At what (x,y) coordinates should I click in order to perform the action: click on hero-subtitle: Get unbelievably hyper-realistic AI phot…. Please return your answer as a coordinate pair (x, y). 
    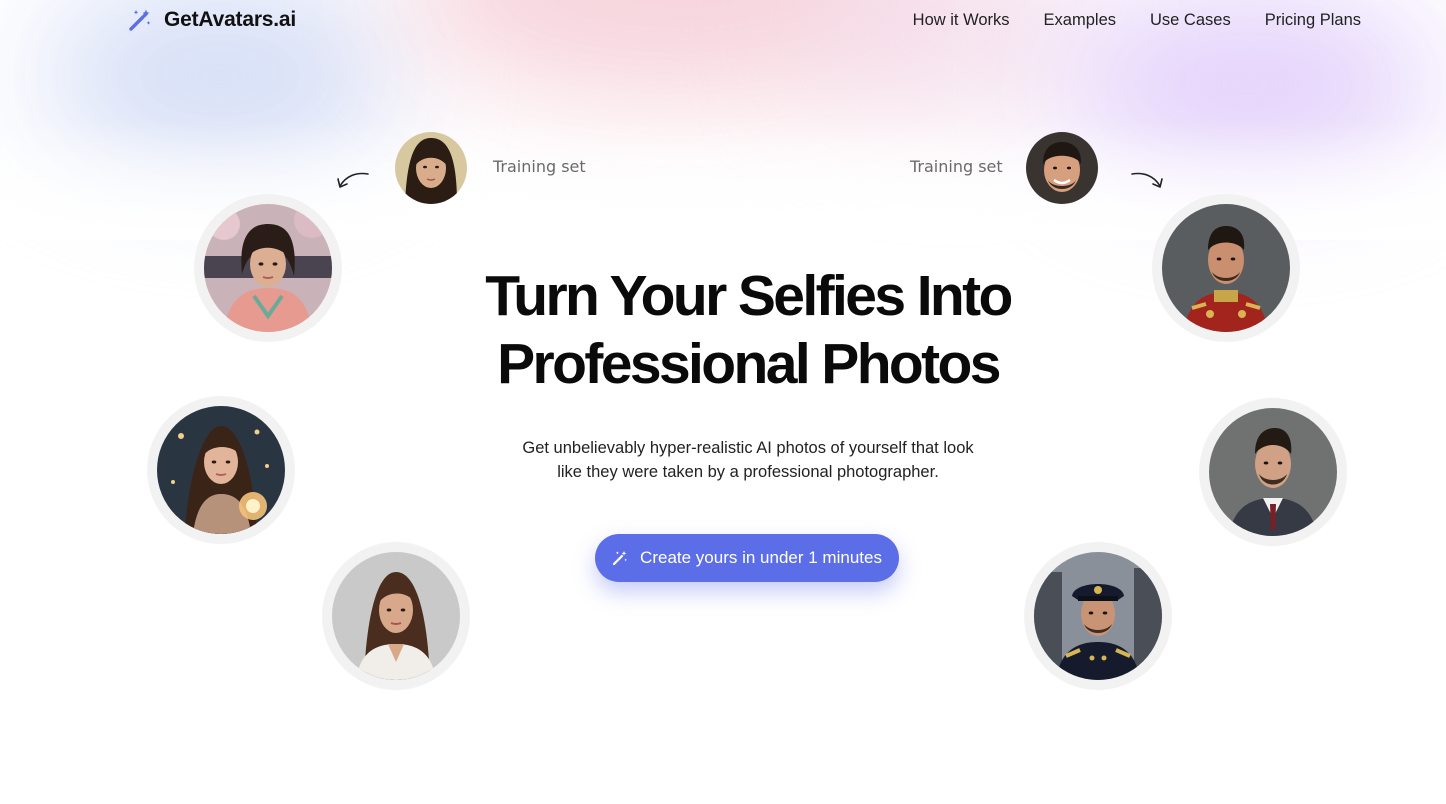
    Looking at the image, I should click on (748, 460).